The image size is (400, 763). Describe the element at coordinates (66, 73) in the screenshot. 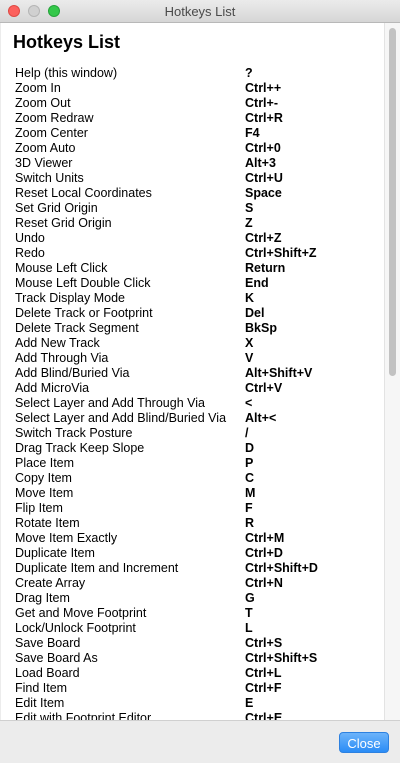

I see `hotkey-action: Help (this window)` at that location.